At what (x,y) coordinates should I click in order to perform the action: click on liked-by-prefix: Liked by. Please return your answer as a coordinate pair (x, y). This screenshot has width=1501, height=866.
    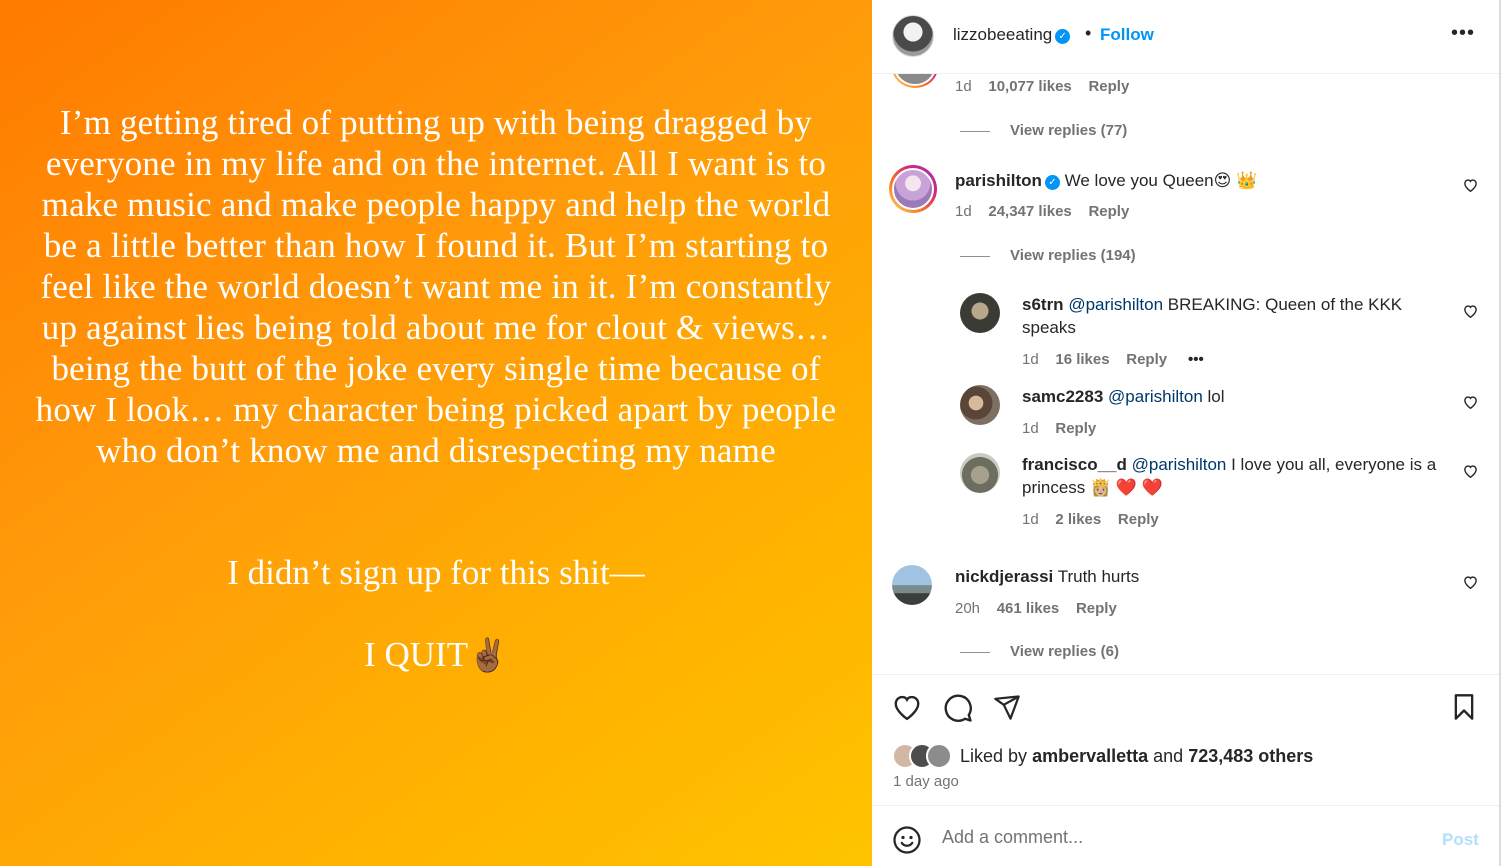
    Looking at the image, I should click on (994, 756).